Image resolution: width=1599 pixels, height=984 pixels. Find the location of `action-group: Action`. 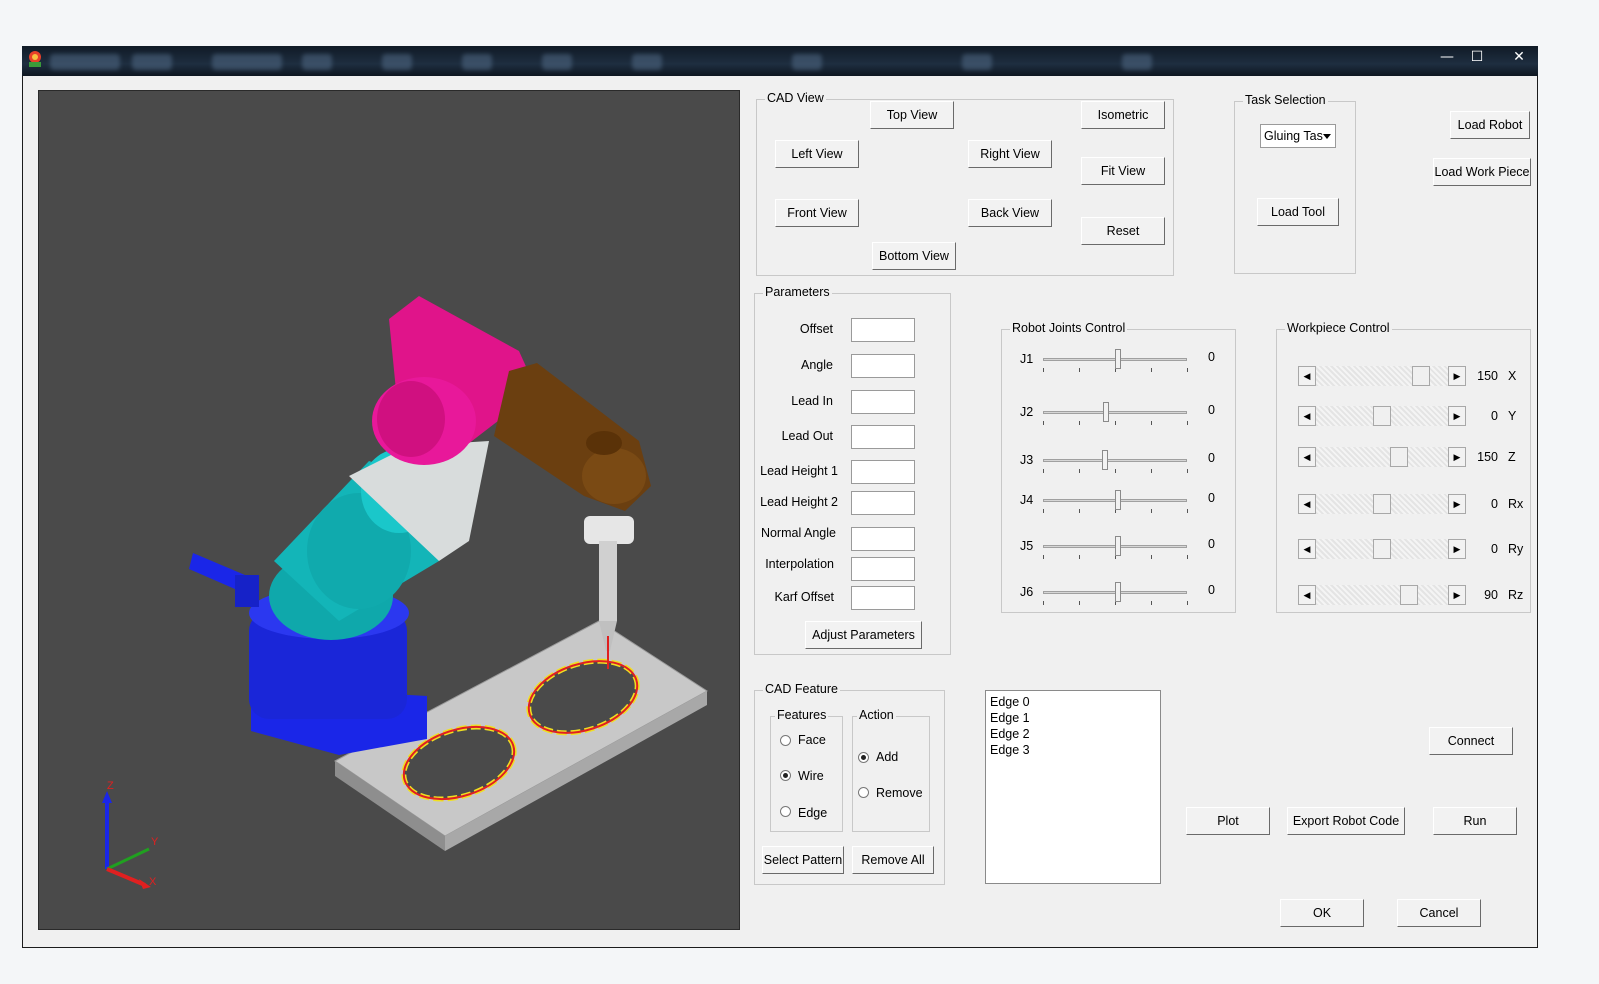

action-group: Action is located at coordinates (891, 770).